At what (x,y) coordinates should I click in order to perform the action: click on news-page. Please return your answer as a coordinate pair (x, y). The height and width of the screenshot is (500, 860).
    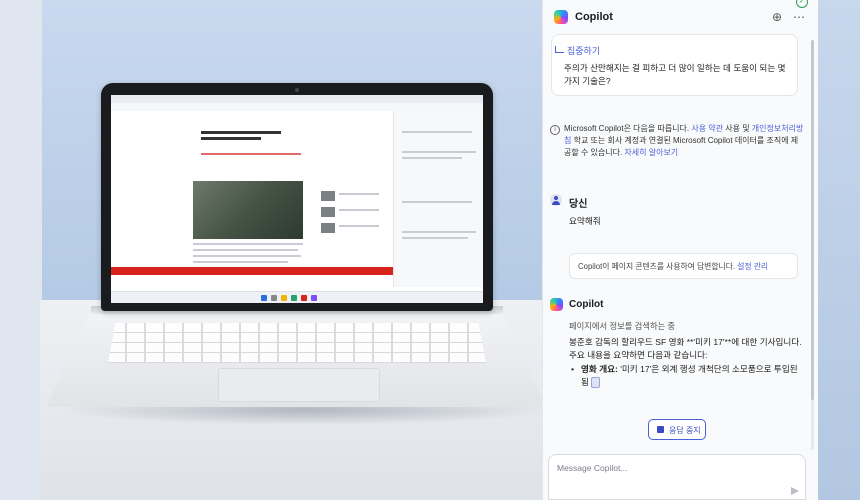
    Looking at the image, I should click on (252, 199).